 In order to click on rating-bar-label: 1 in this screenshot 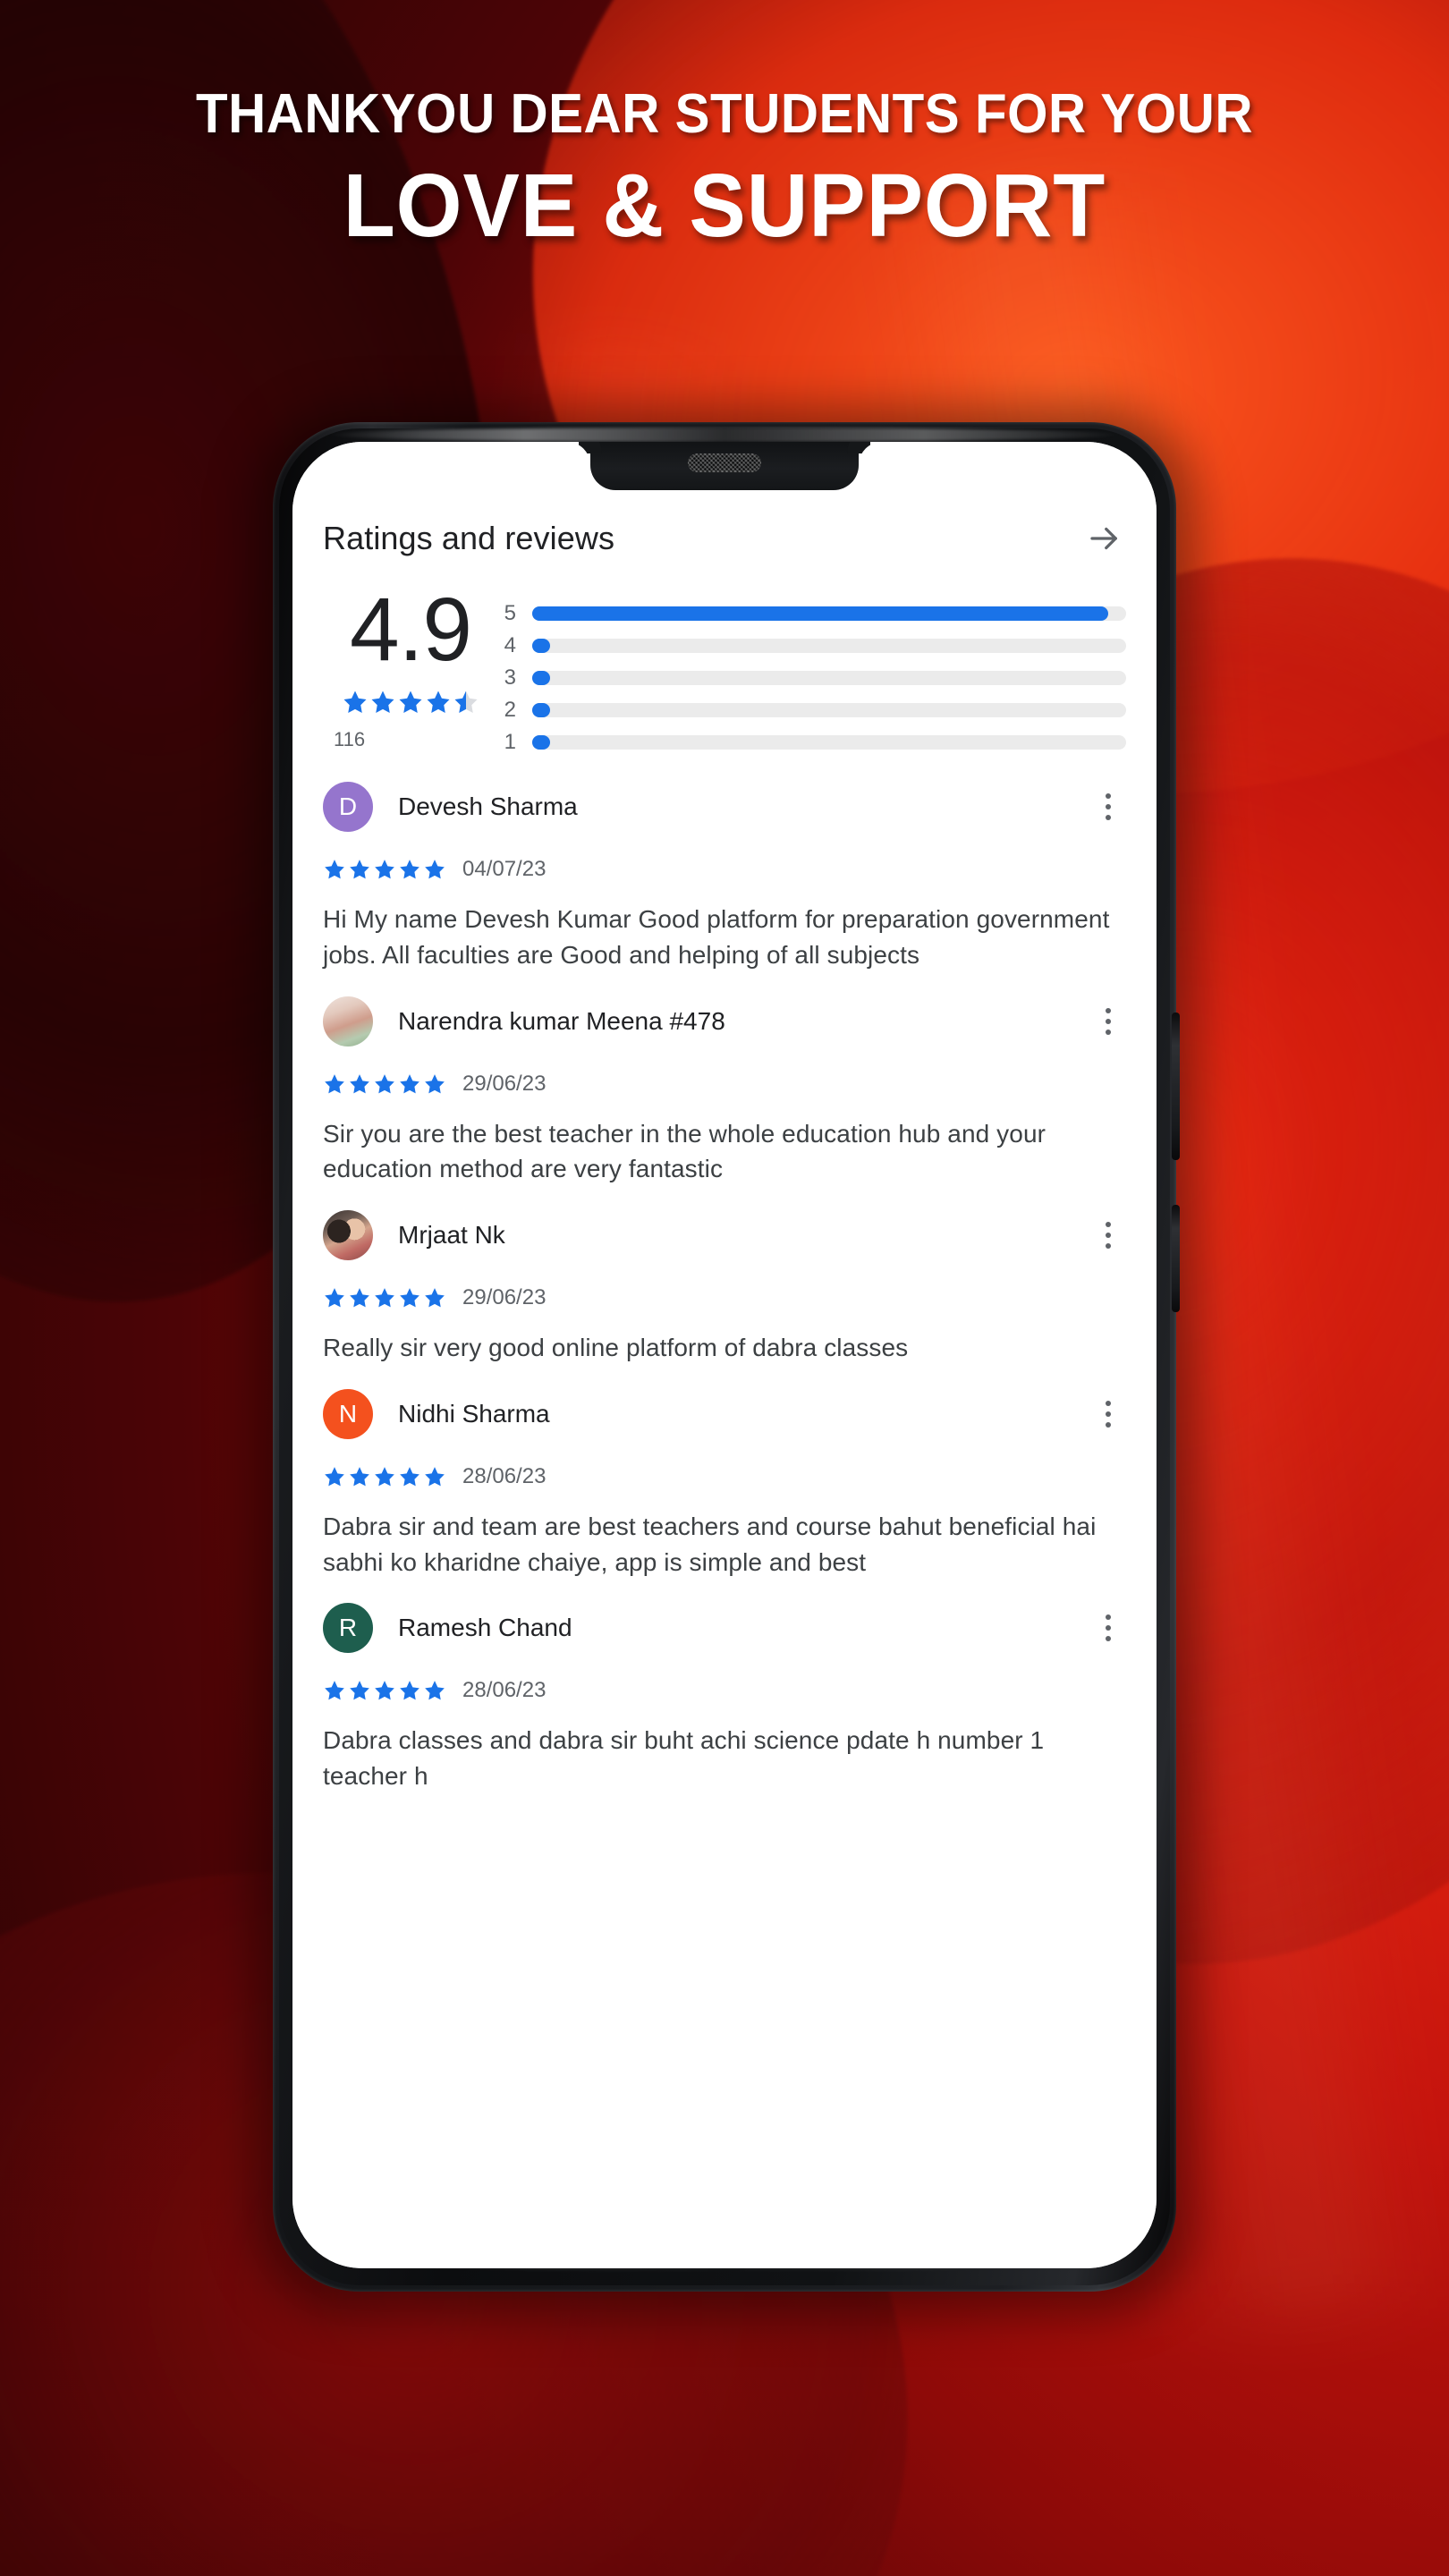, I will do `click(510, 742)`.